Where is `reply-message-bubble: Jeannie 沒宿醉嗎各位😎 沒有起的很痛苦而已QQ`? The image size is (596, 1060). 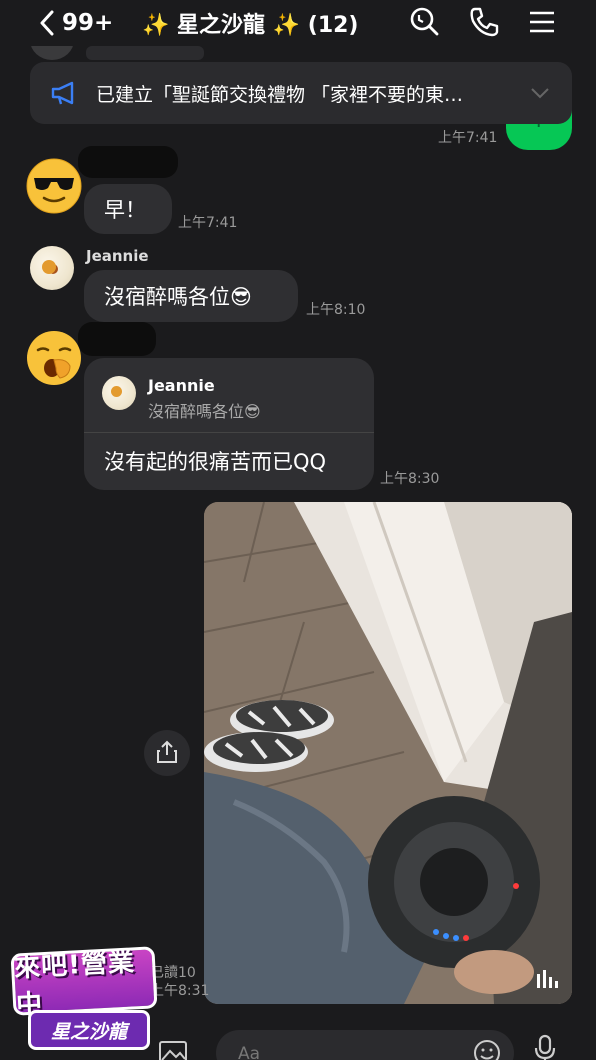 reply-message-bubble: Jeannie 沒宿醉嗎各位😎 沒有起的很痛苦而已QQ is located at coordinates (229, 424).